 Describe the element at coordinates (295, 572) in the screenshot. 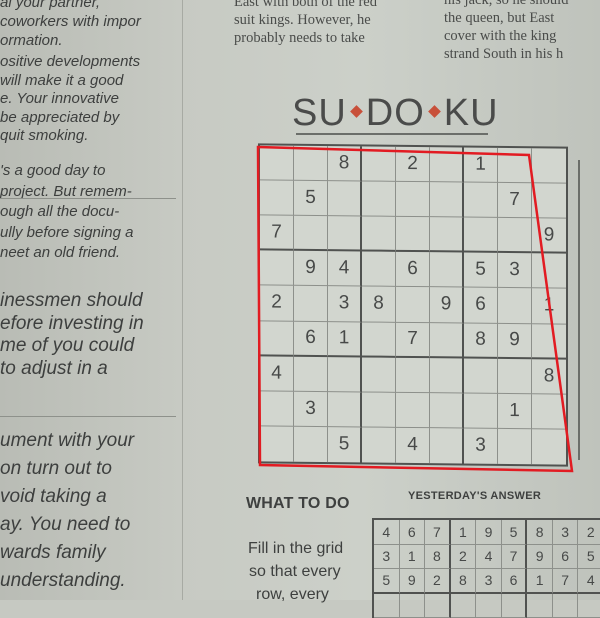

I see `instruction-line: so that every` at that location.